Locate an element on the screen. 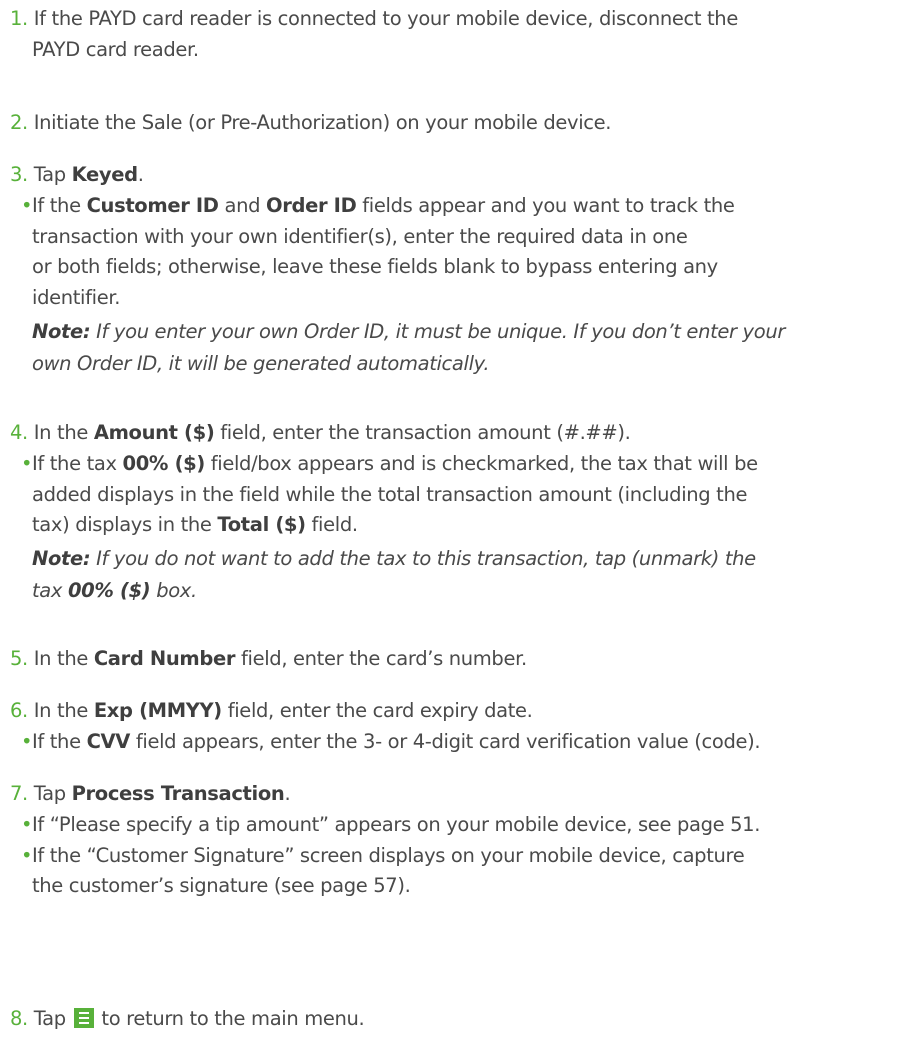 Image resolution: width=923 pixels, height=1047 pixels. step-7: 7. Tap Process Transaction. is located at coordinates (150, 793).